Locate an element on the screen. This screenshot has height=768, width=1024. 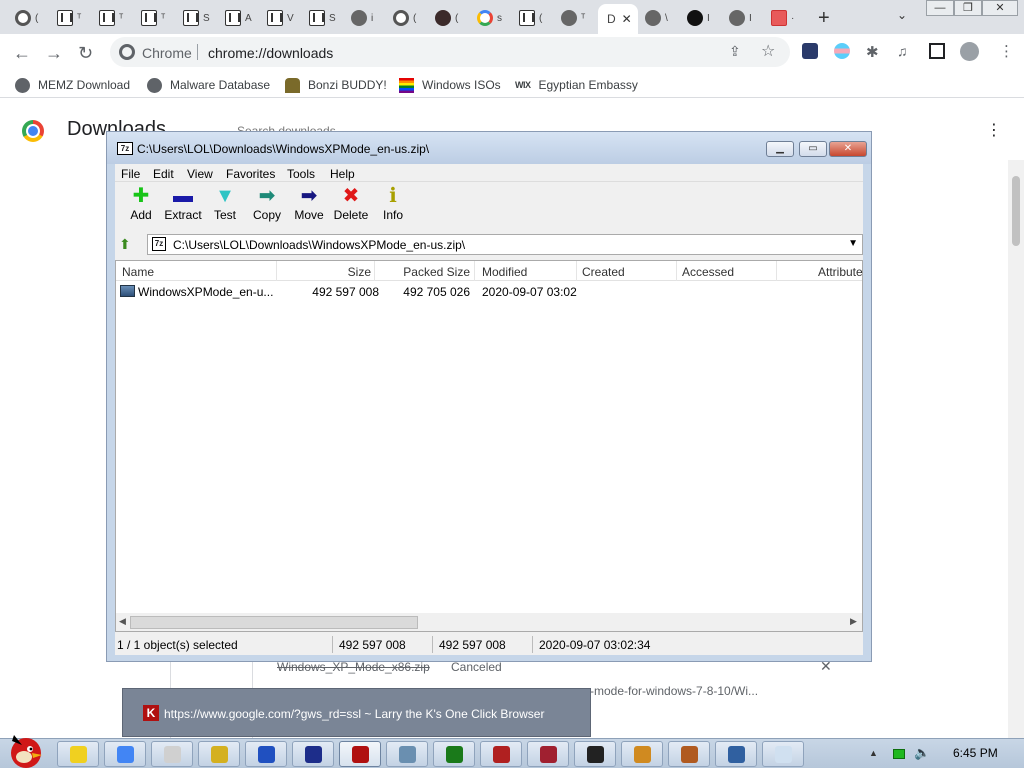
tab-13: ( is located at coordinates (531, 18).